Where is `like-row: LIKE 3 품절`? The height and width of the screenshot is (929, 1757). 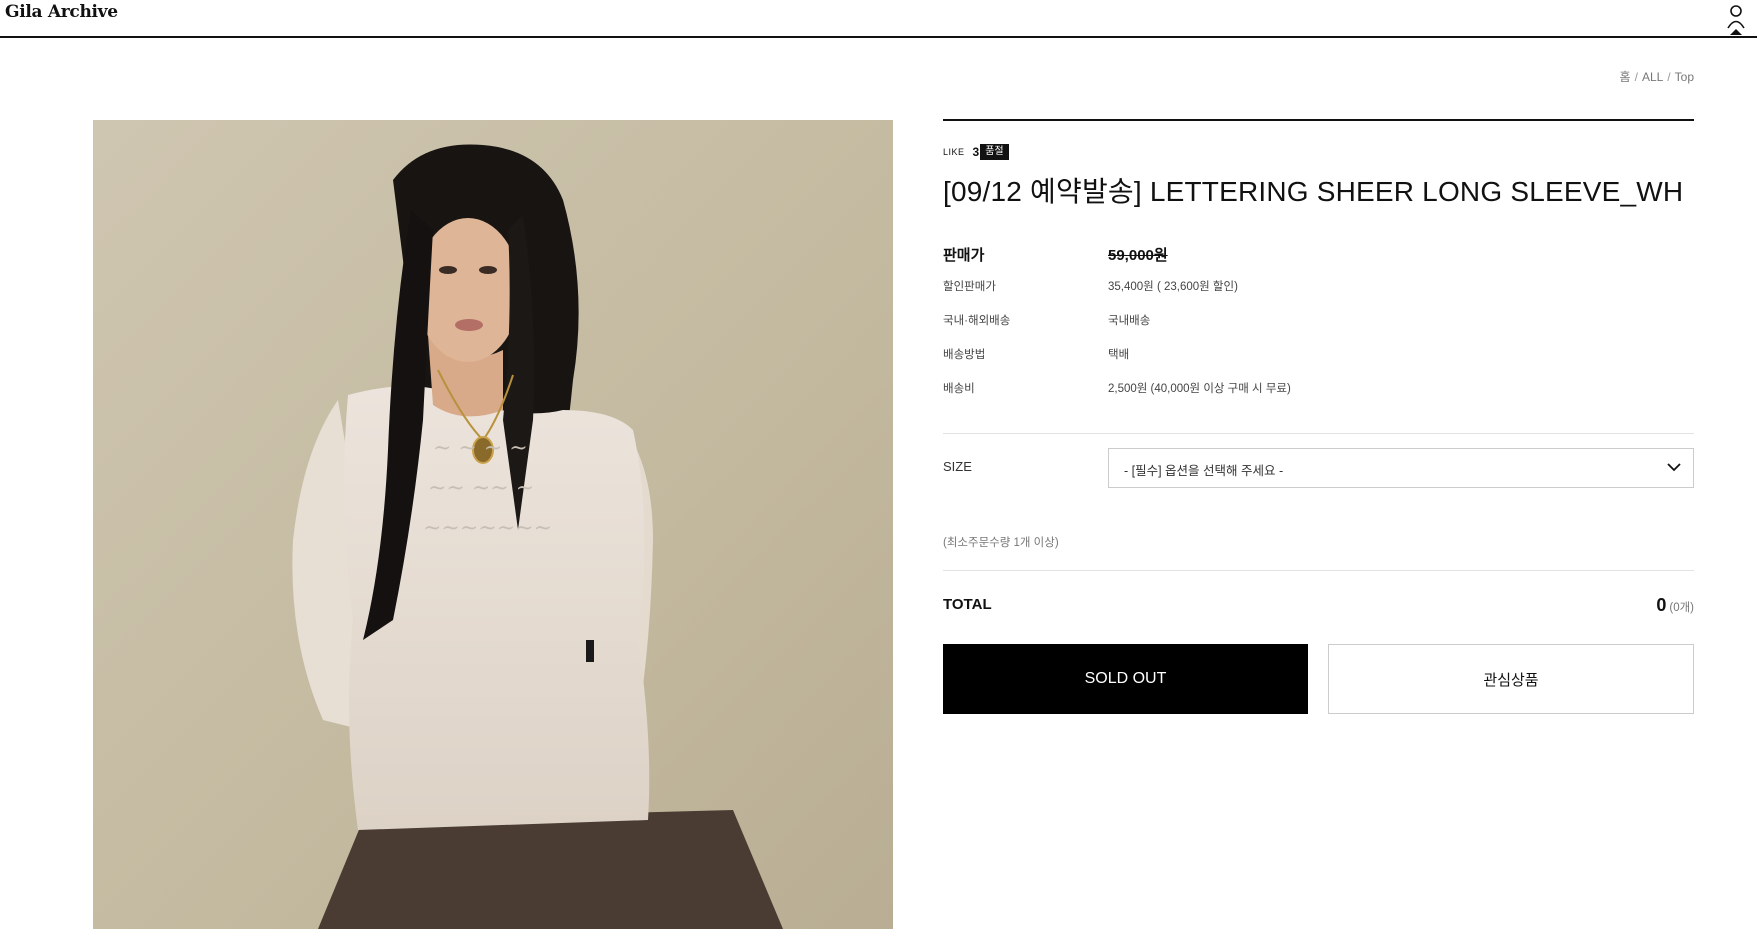
like-row: LIKE 3 품절 is located at coordinates (976, 152).